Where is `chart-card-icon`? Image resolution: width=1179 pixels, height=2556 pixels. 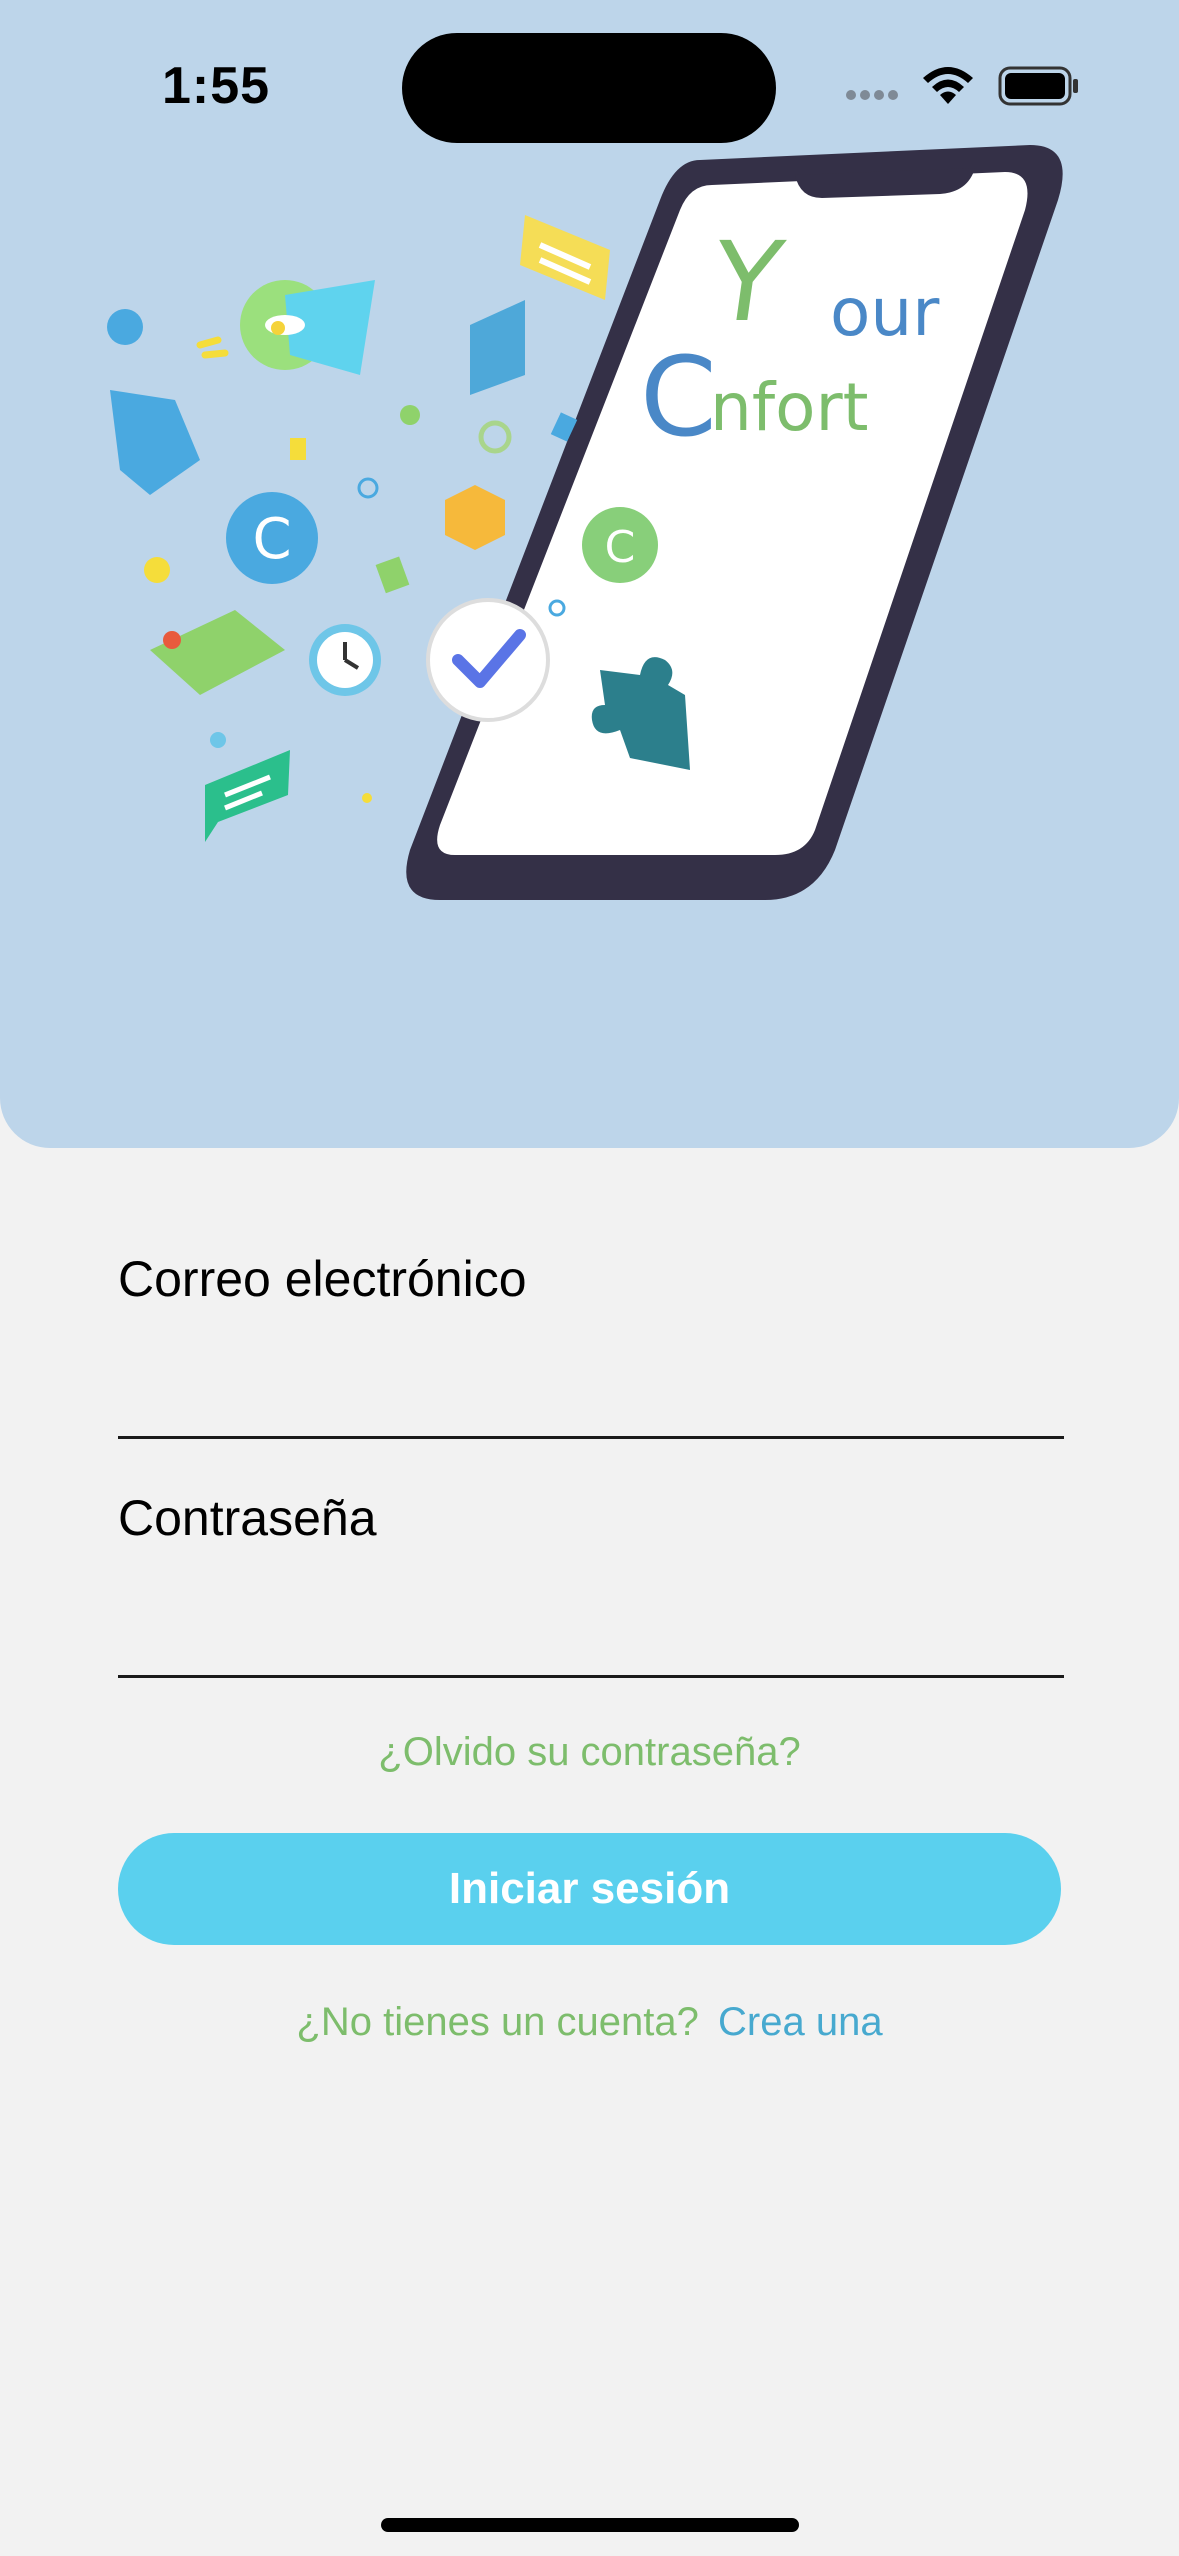
chart-card-icon is located at coordinates (497, 347).